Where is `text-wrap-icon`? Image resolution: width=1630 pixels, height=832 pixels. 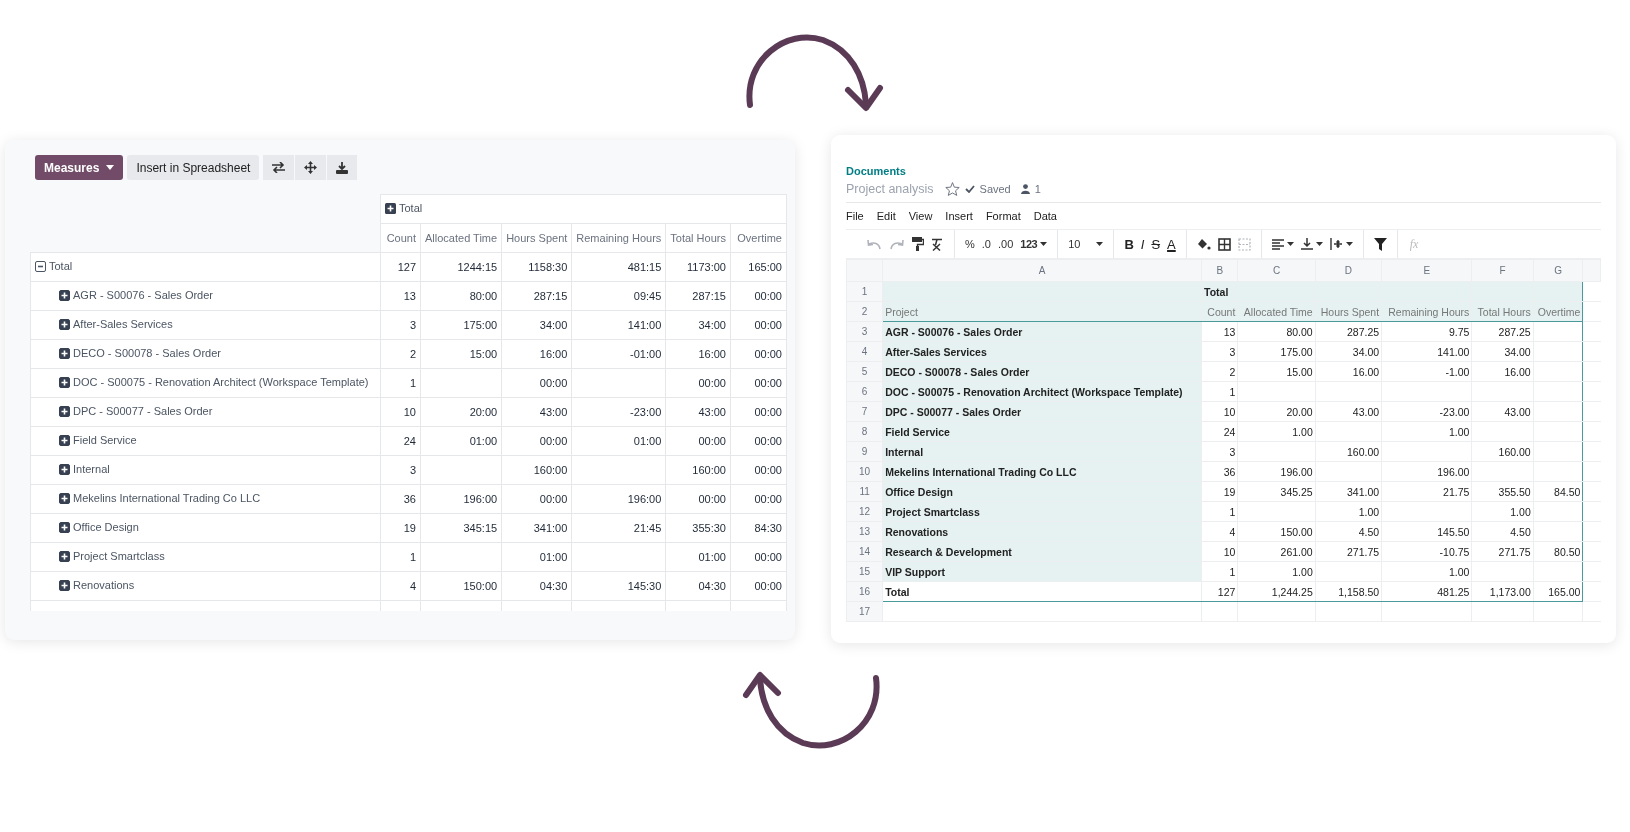
text-wrap-icon is located at coordinates (1336, 244).